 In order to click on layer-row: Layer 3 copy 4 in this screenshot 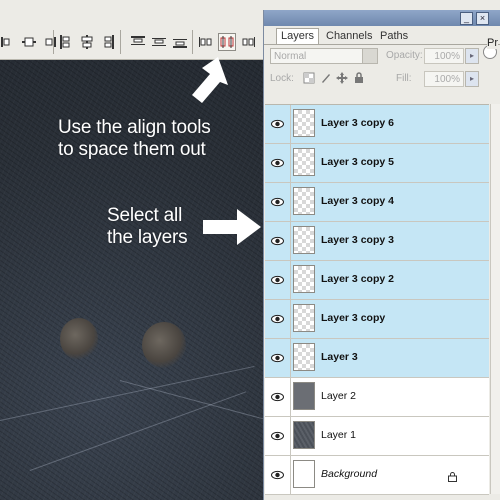, I will do `click(377, 202)`.